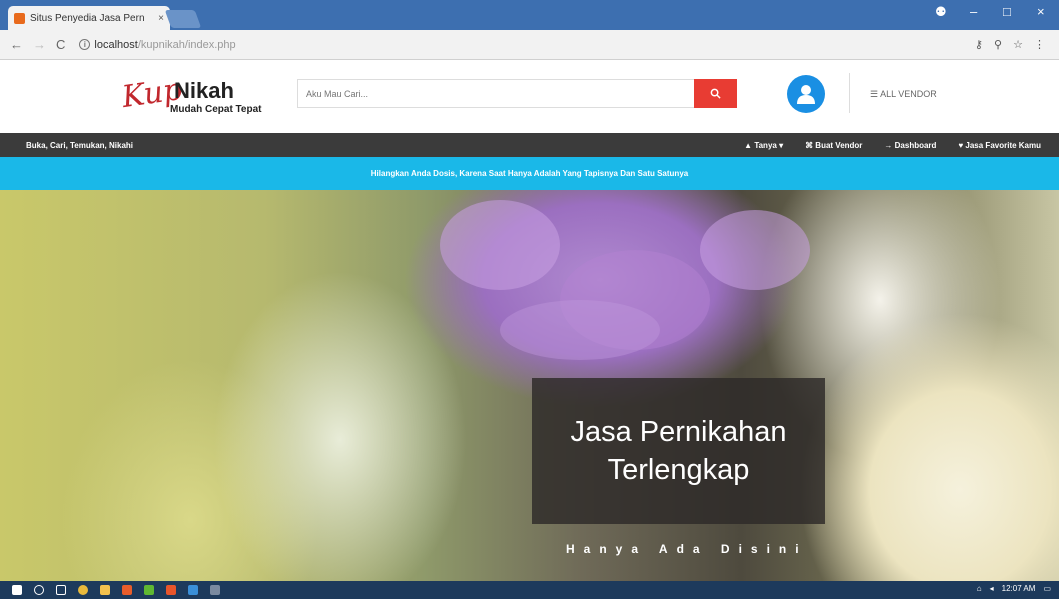  Describe the element at coordinates (183, 19) in the screenshot. I see `new-tab-button` at that location.